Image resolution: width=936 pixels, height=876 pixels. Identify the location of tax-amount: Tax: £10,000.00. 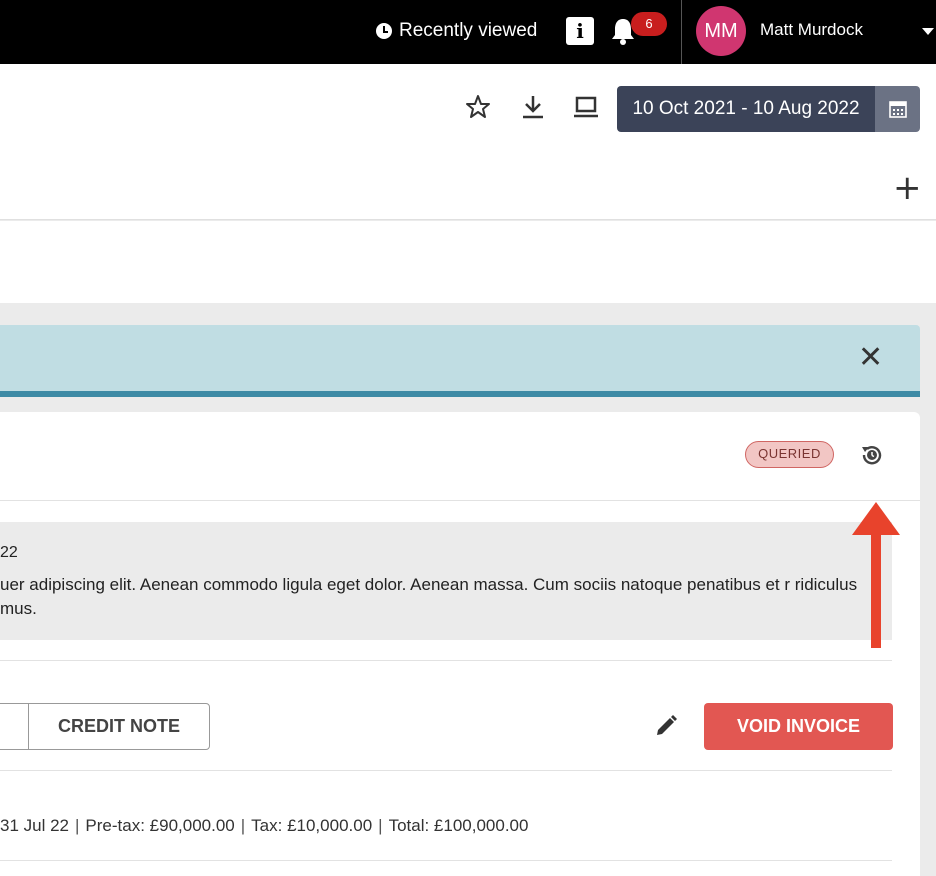
(312, 825).